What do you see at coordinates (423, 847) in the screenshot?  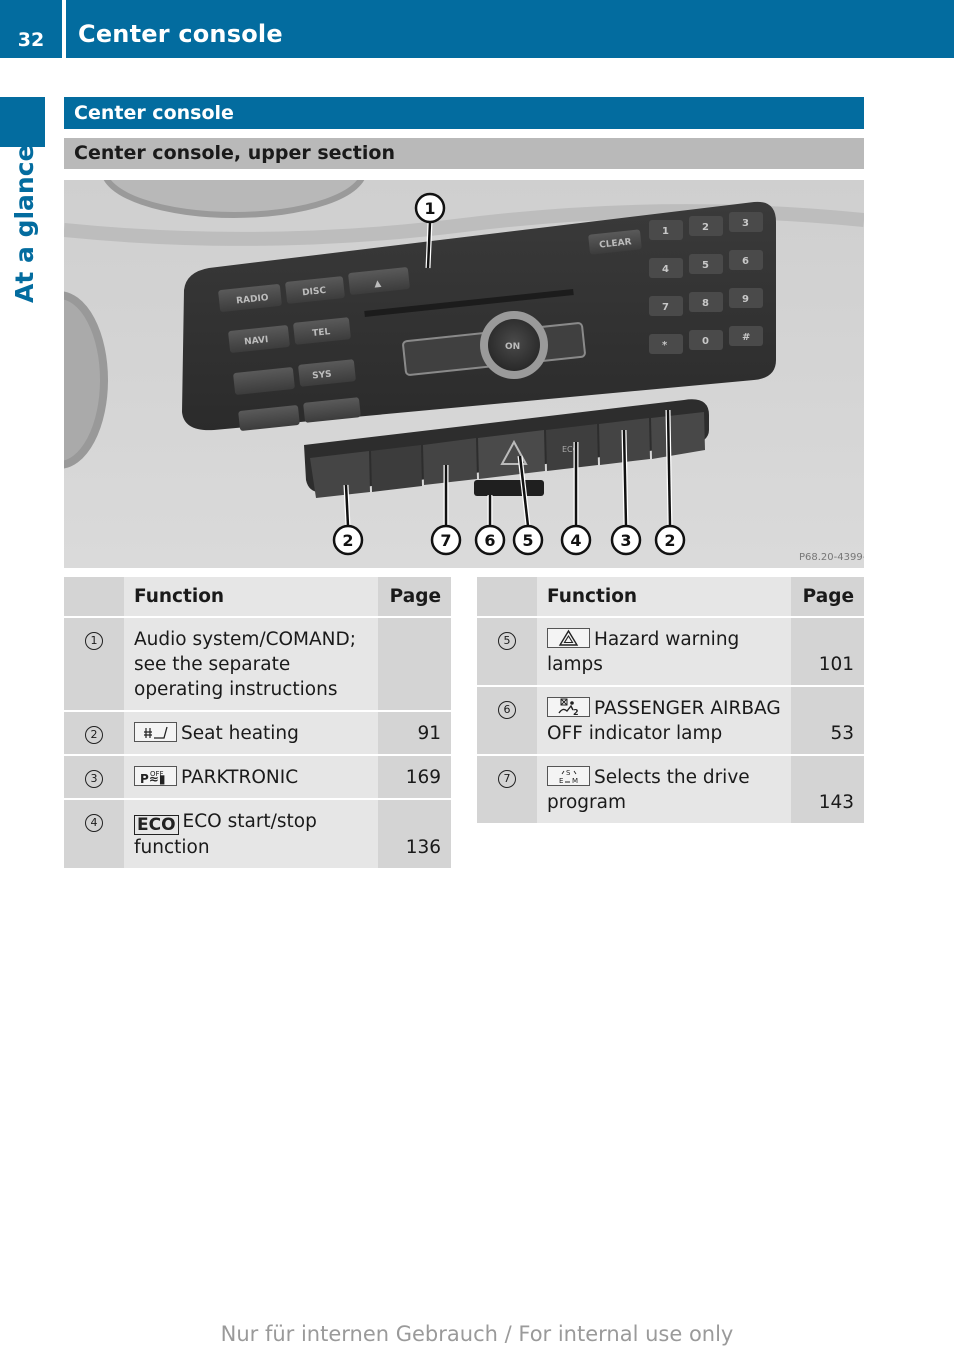 I see `page-ref: 136` at bounding box center [423, 847].